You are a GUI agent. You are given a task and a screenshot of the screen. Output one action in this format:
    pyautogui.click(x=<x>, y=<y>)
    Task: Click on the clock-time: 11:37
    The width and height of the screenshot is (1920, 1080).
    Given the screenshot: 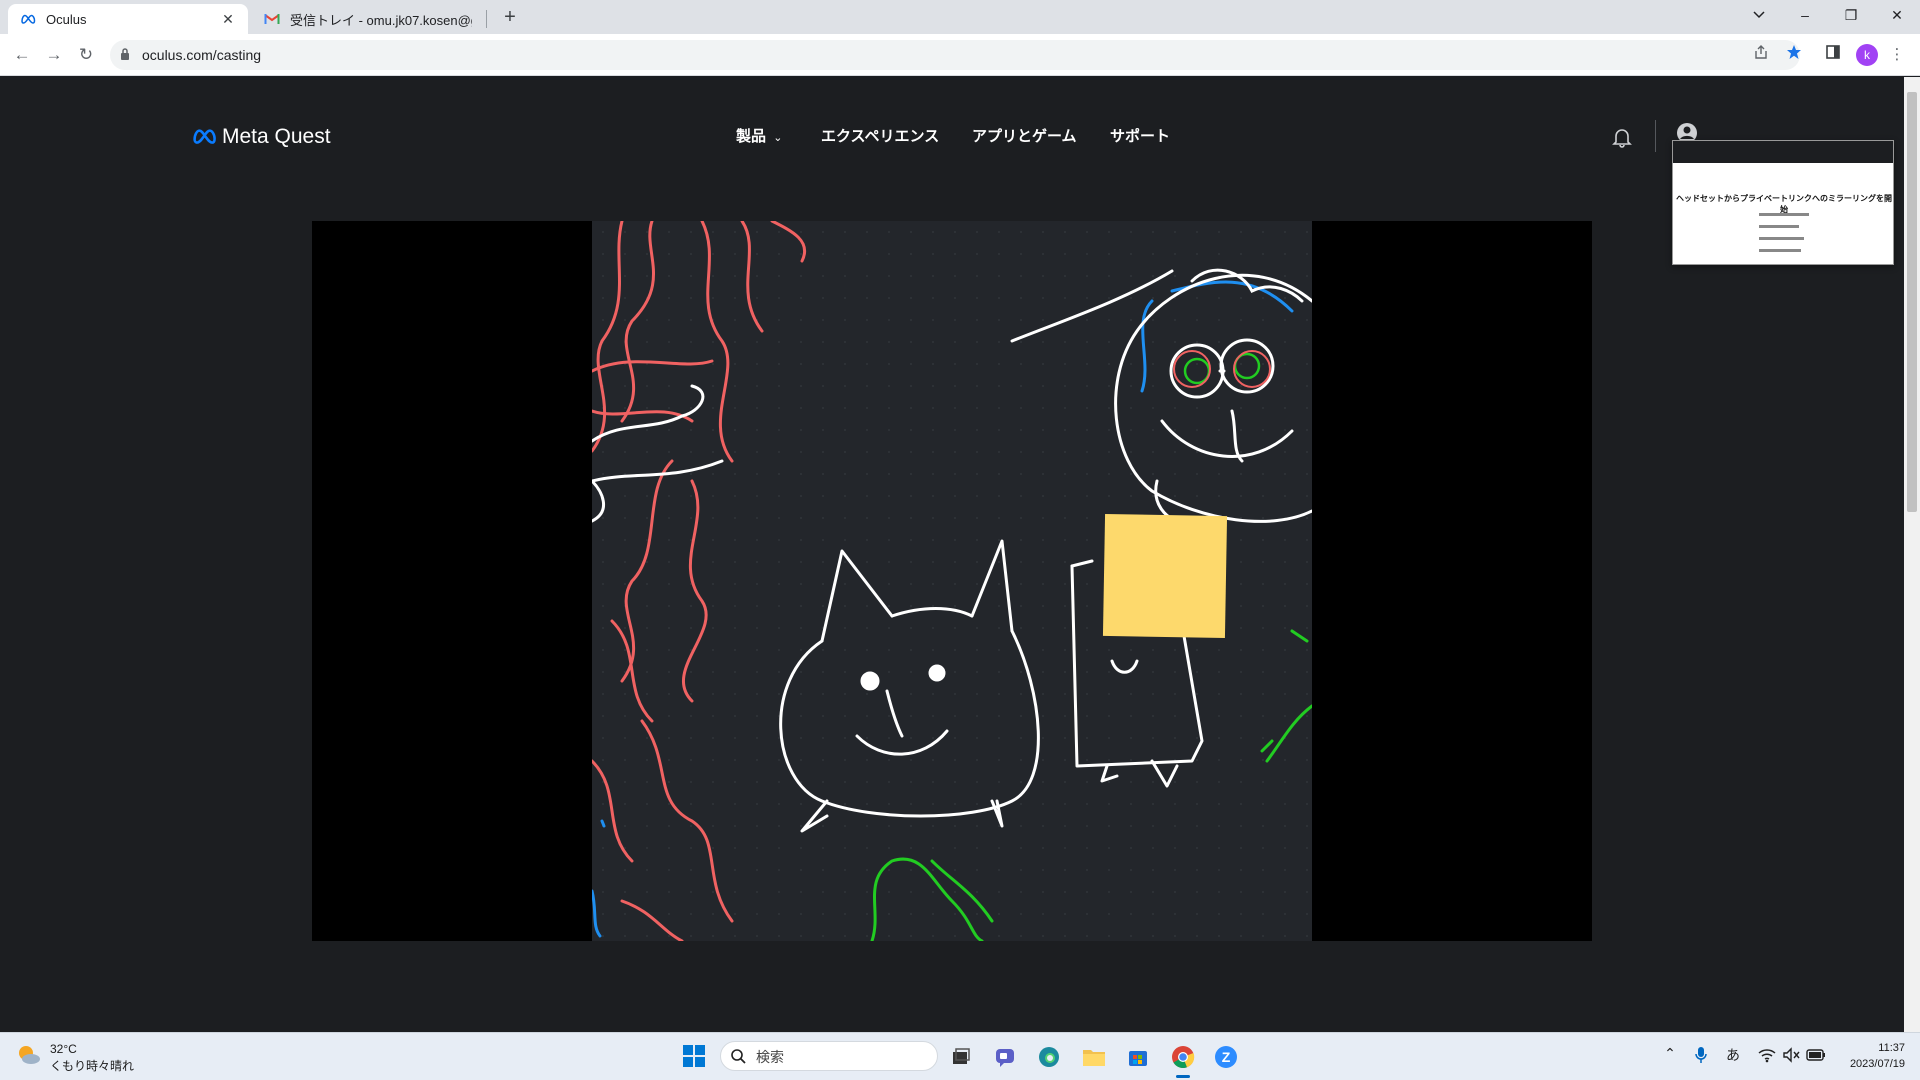 What is the action you would take?
    pyautogui.click(x=1880, y=1048)
    